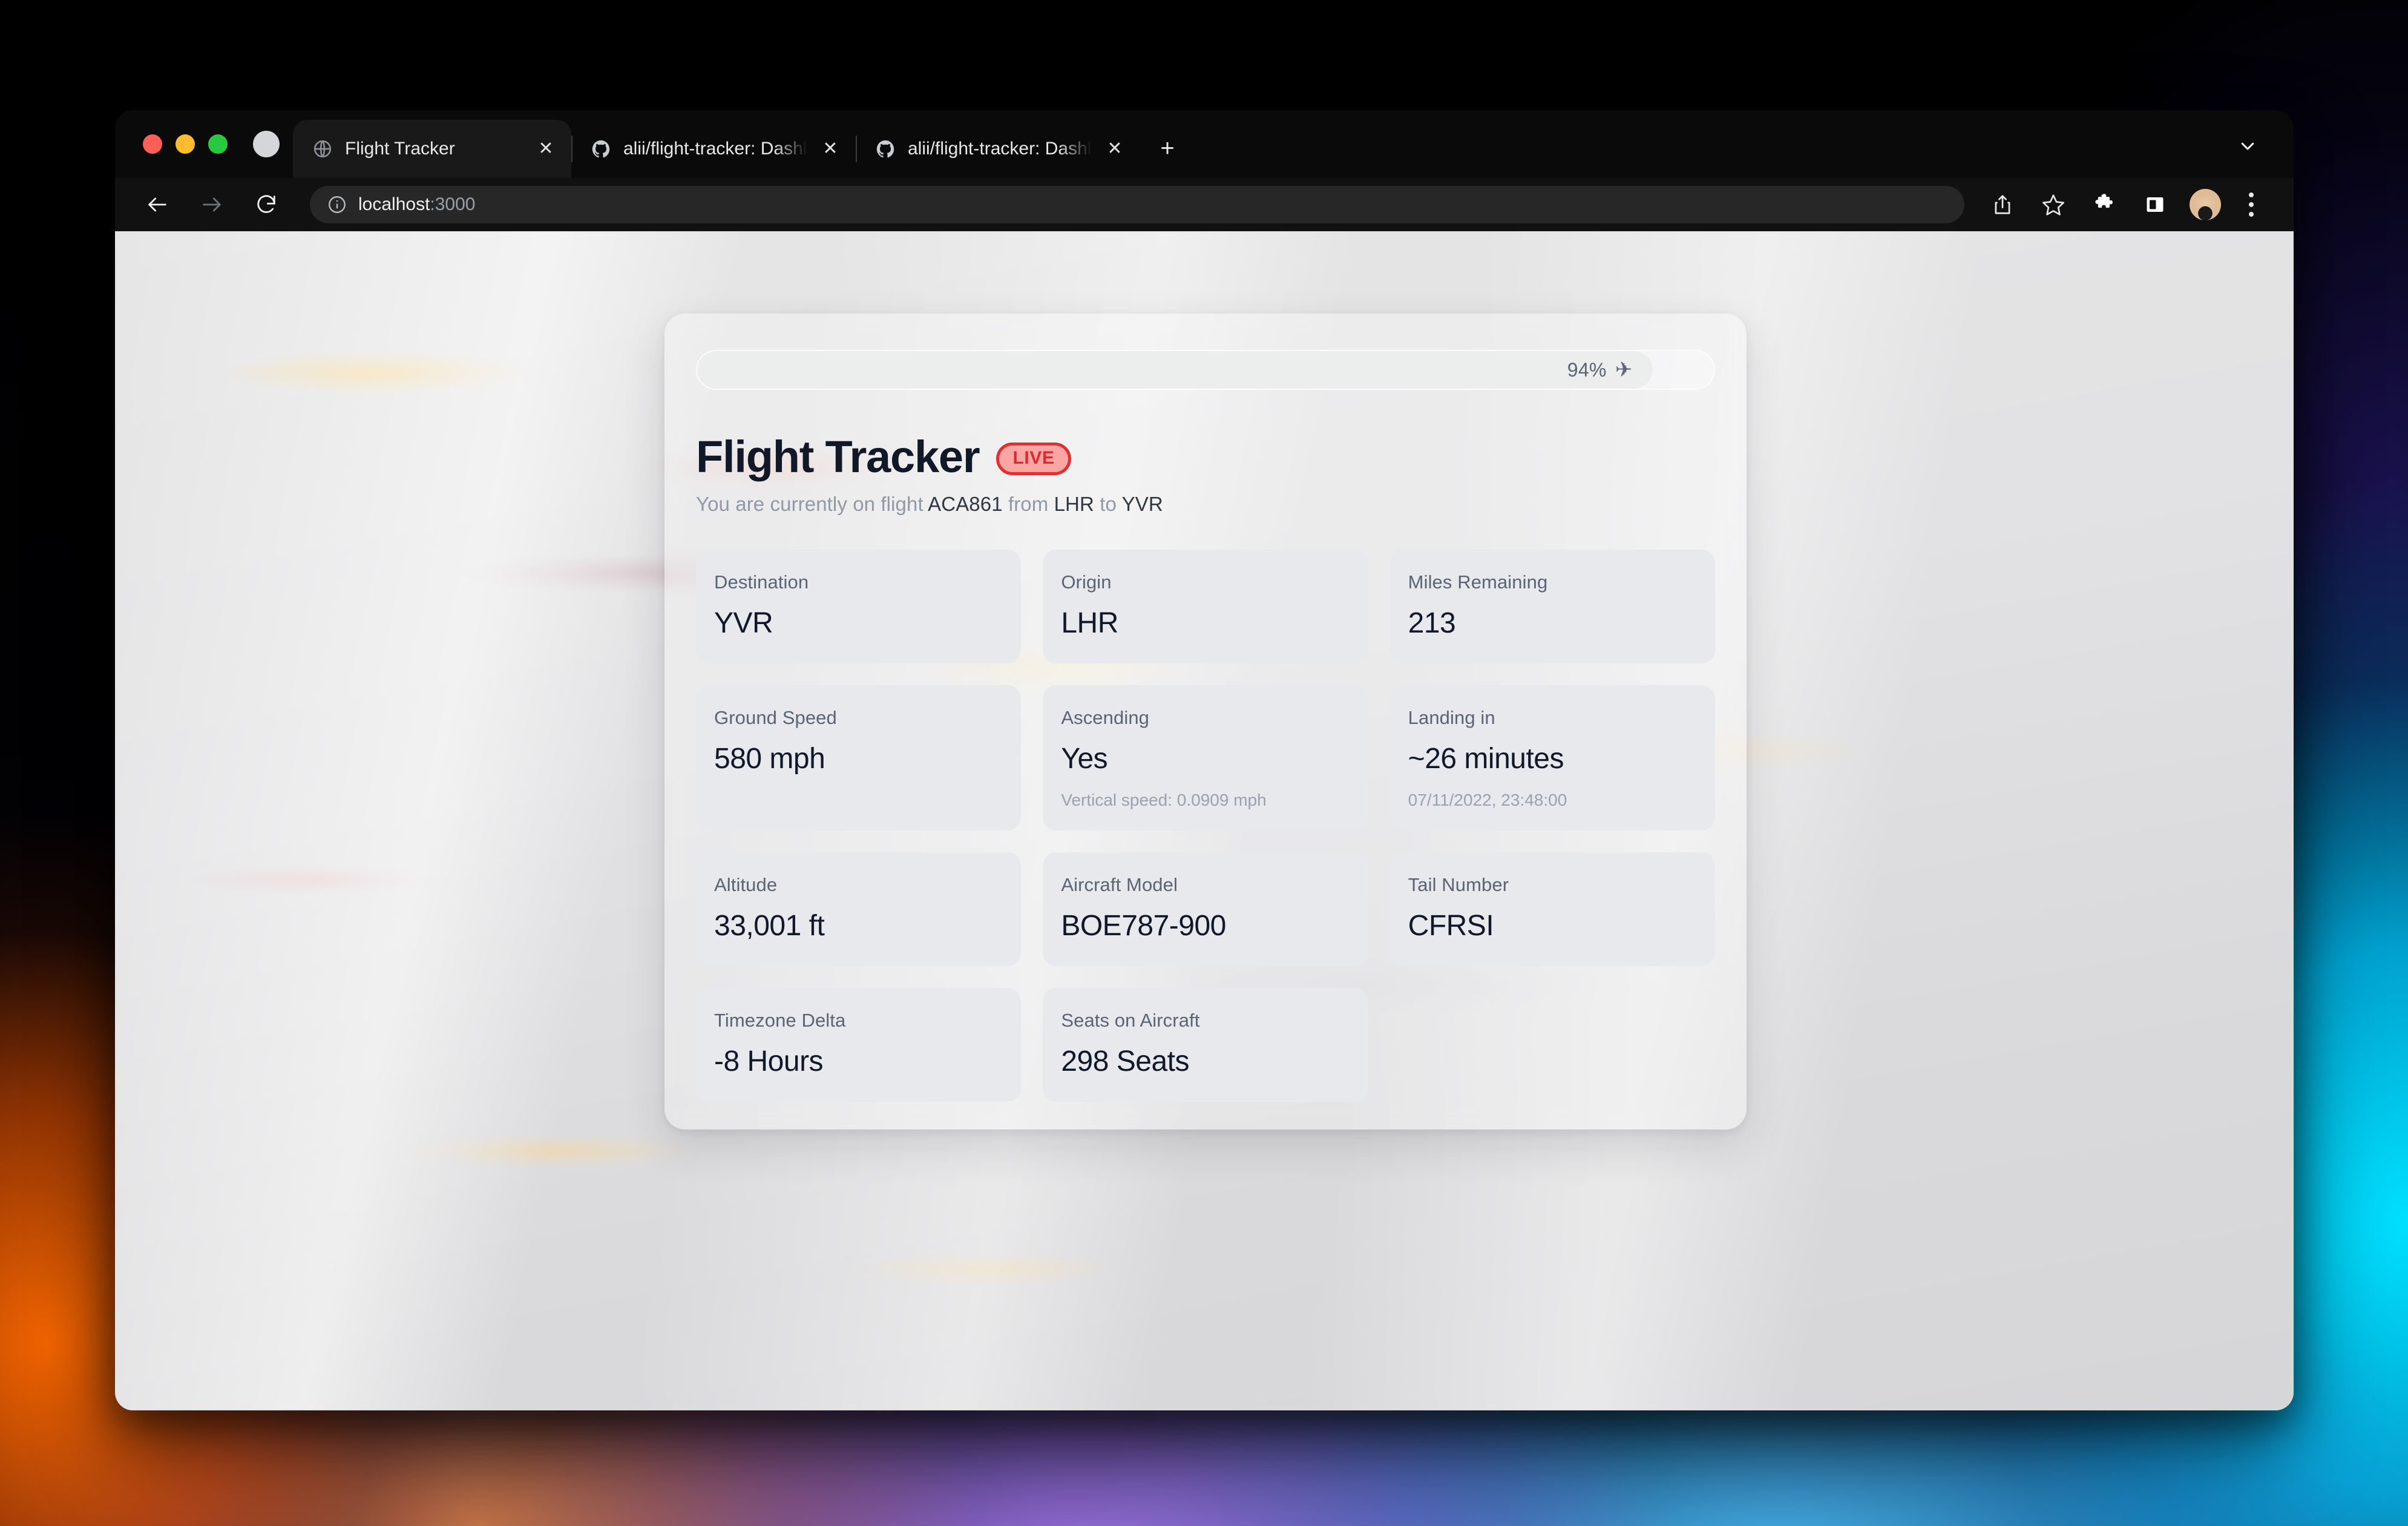 The width and height of the screenshot is (2408, 1526). What do you see at coordinates (1119, 885) in the screenshot?
I see `stat-label: Aircraft Model` at bounding box center [1119, 885].